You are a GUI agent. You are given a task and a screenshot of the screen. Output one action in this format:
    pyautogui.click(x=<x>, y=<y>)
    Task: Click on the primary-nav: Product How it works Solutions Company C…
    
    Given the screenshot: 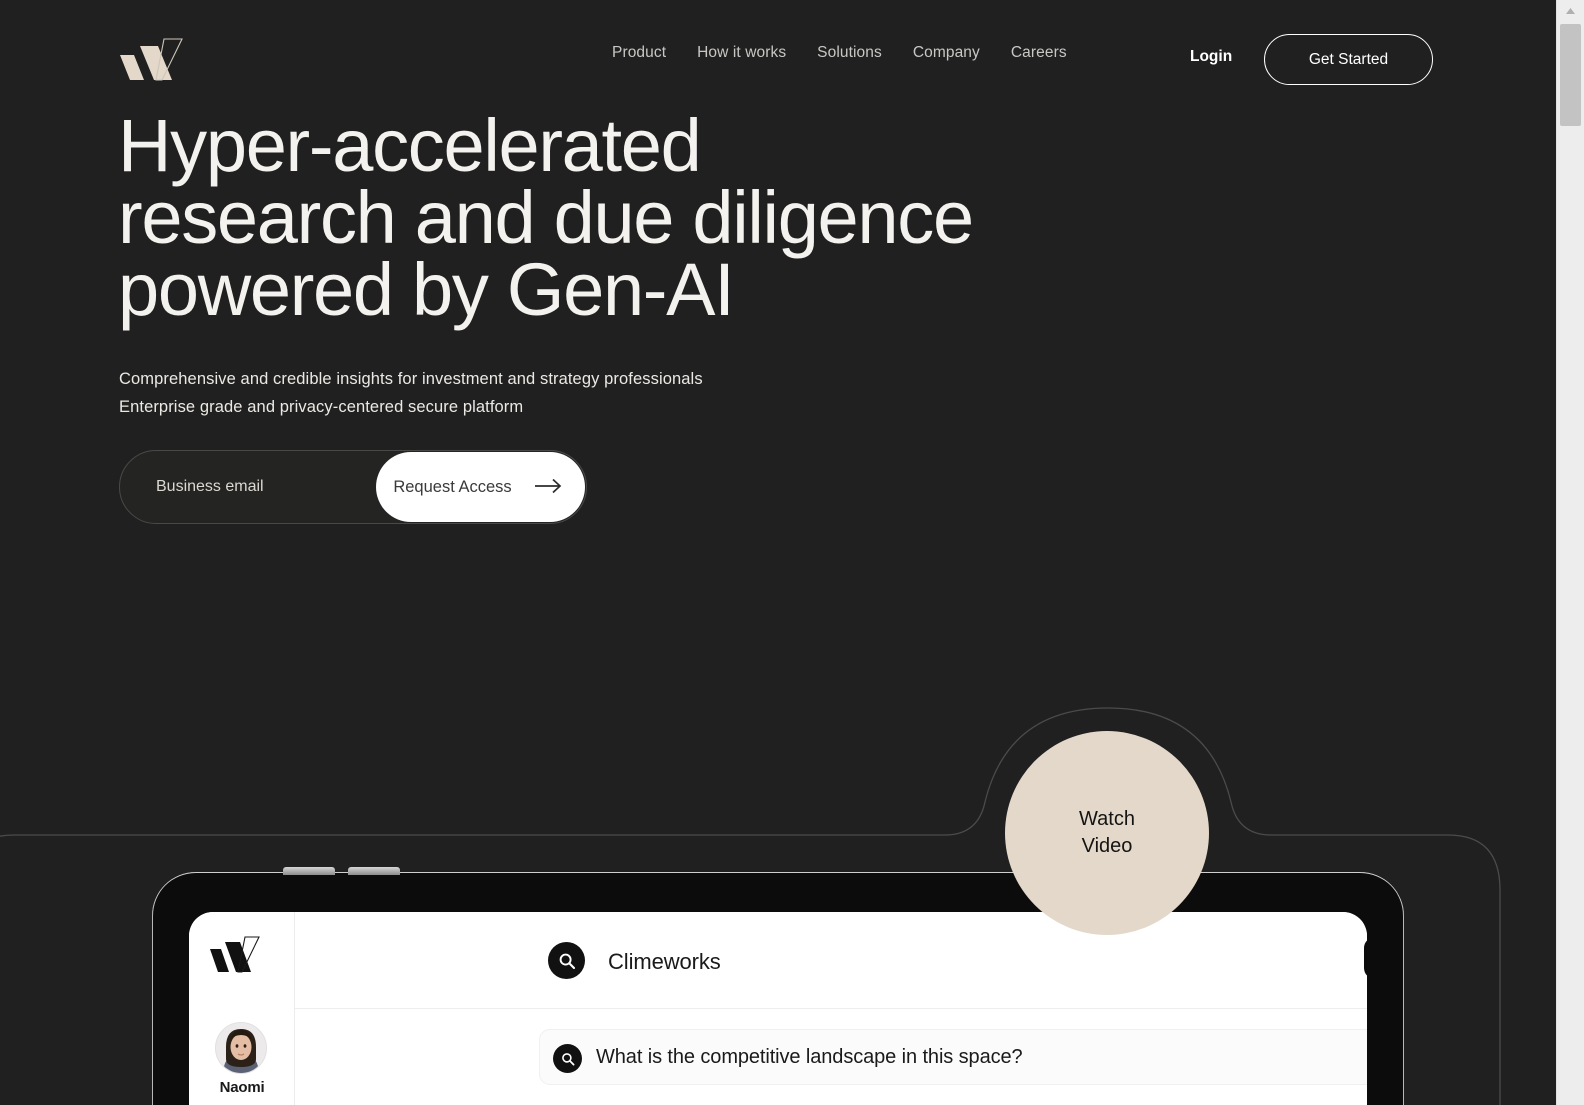 What is the action you would take?
    pyautogui.click(x=839, y=53)
    